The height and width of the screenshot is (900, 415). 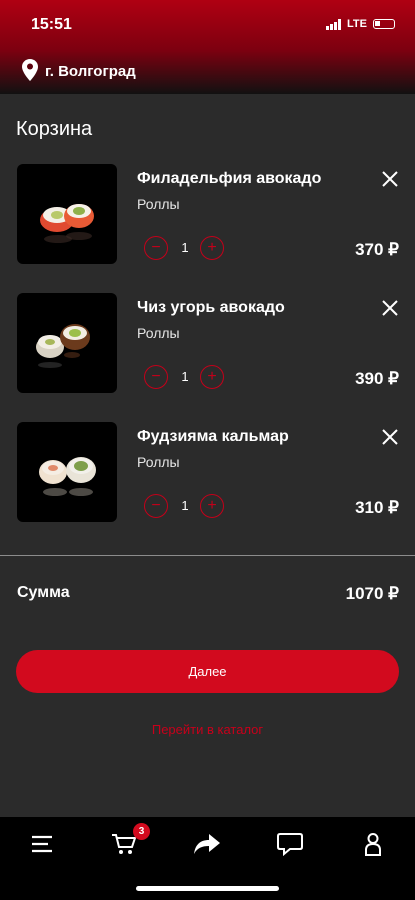 I want to click on cart-item: Фудзияма кальмар Роллы − 1 + 310 ₽, so click(x=207, y=477).